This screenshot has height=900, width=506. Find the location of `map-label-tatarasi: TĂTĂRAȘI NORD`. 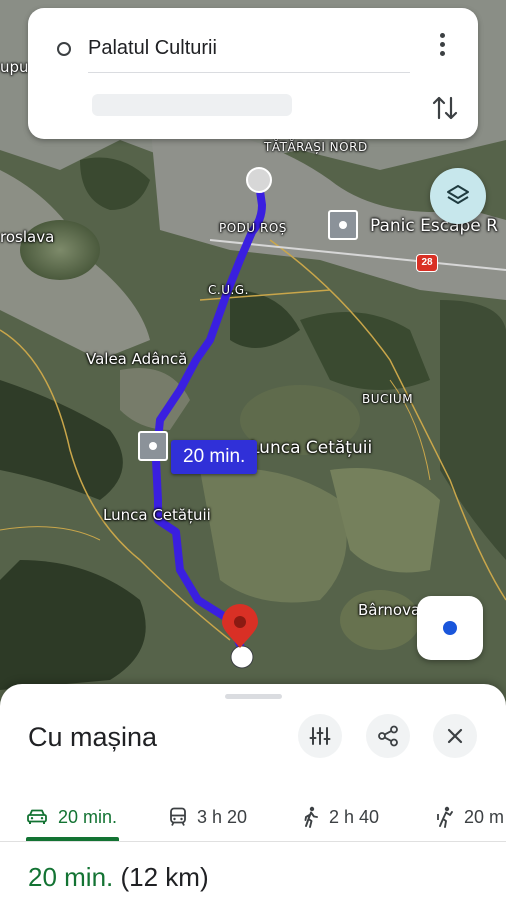

map-label-tatarasi: TĂTĂRAȘI NORD is located at coordinates (316, 147).